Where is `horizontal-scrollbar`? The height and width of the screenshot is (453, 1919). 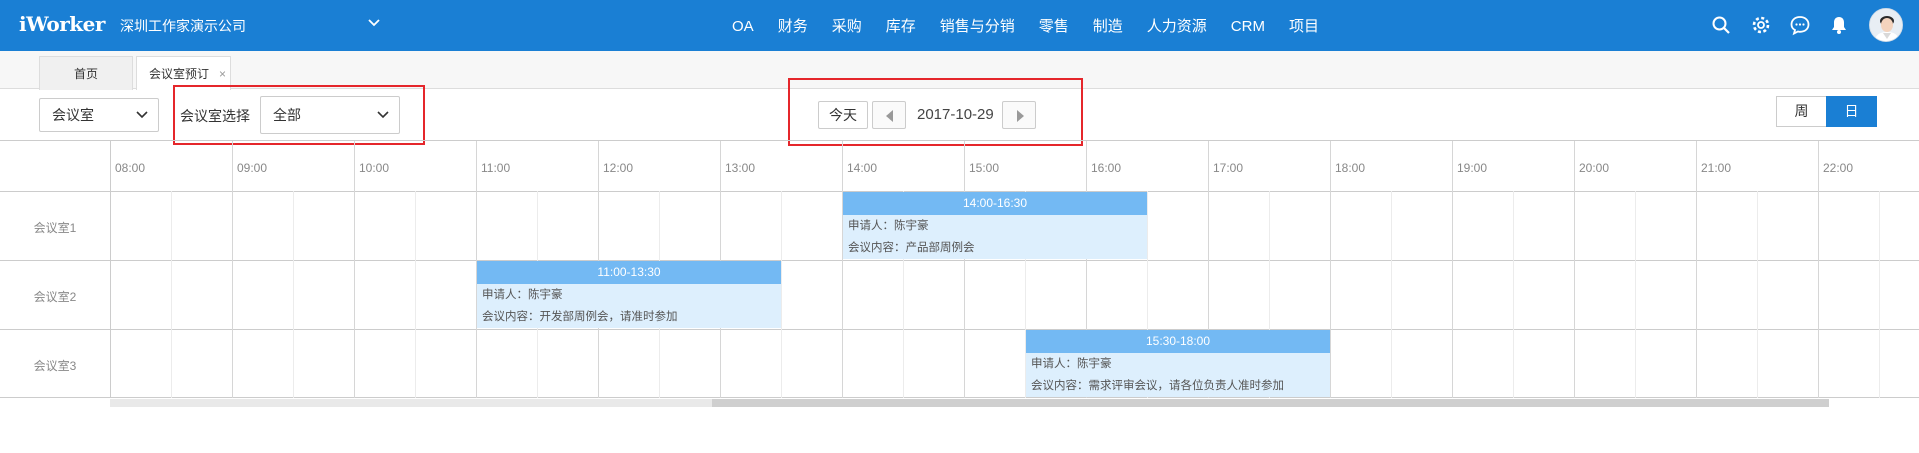
horizontal-scrollbar is located at coordinates (969, 403).